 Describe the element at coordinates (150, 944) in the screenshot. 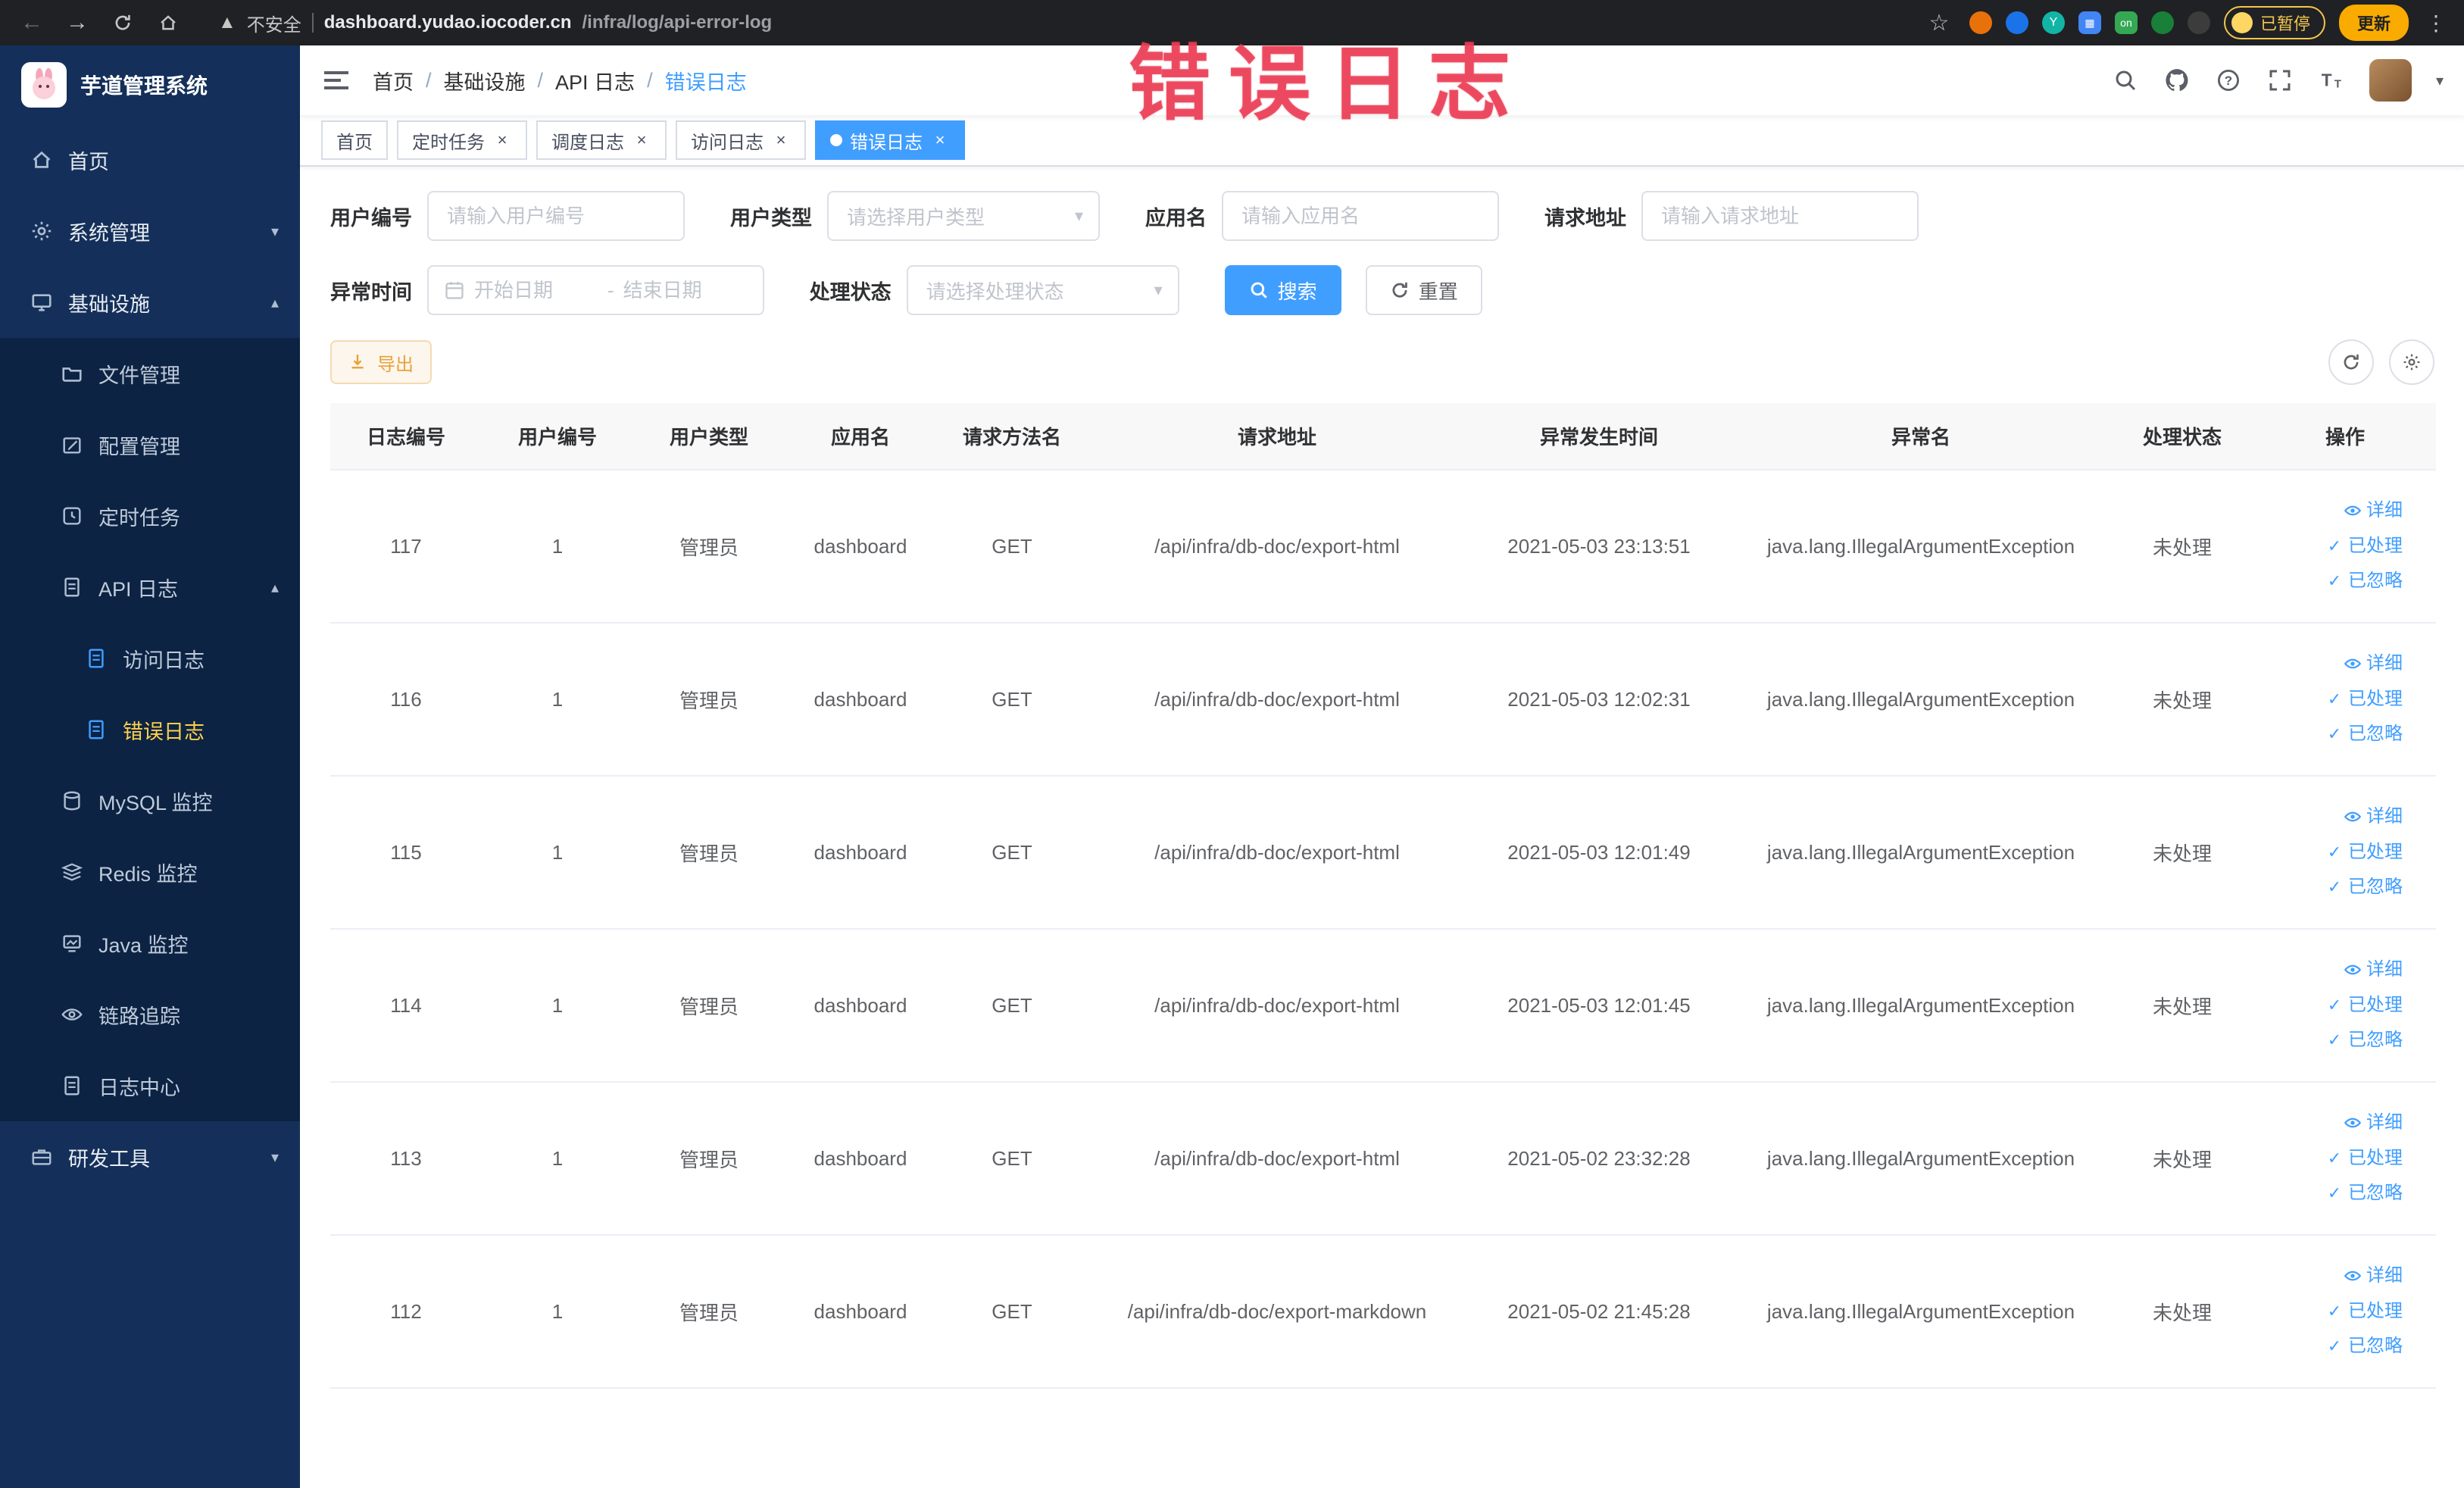

I see `sidebar-item-java-monitor: Java 监控` at that location.